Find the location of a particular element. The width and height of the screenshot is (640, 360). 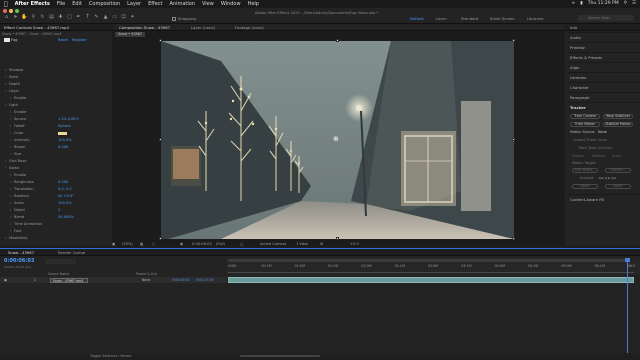

layer-name: Snow - 43967.mp4 is located at coordinates (69, 280).